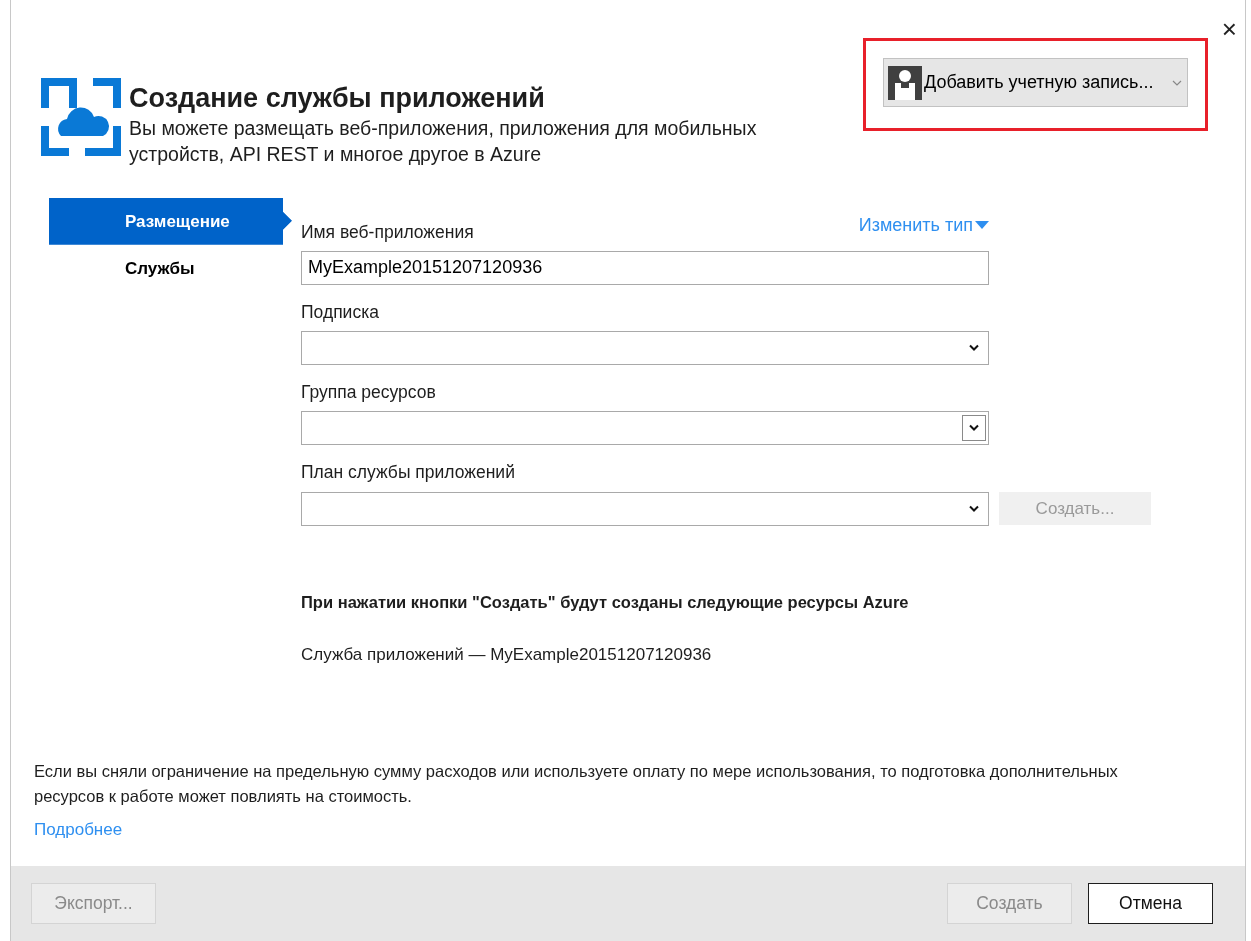 Image resolution: width=1251 pixels, height=941 pixels. I want to click on cloud-app-logo-icon, so click(81, 117).